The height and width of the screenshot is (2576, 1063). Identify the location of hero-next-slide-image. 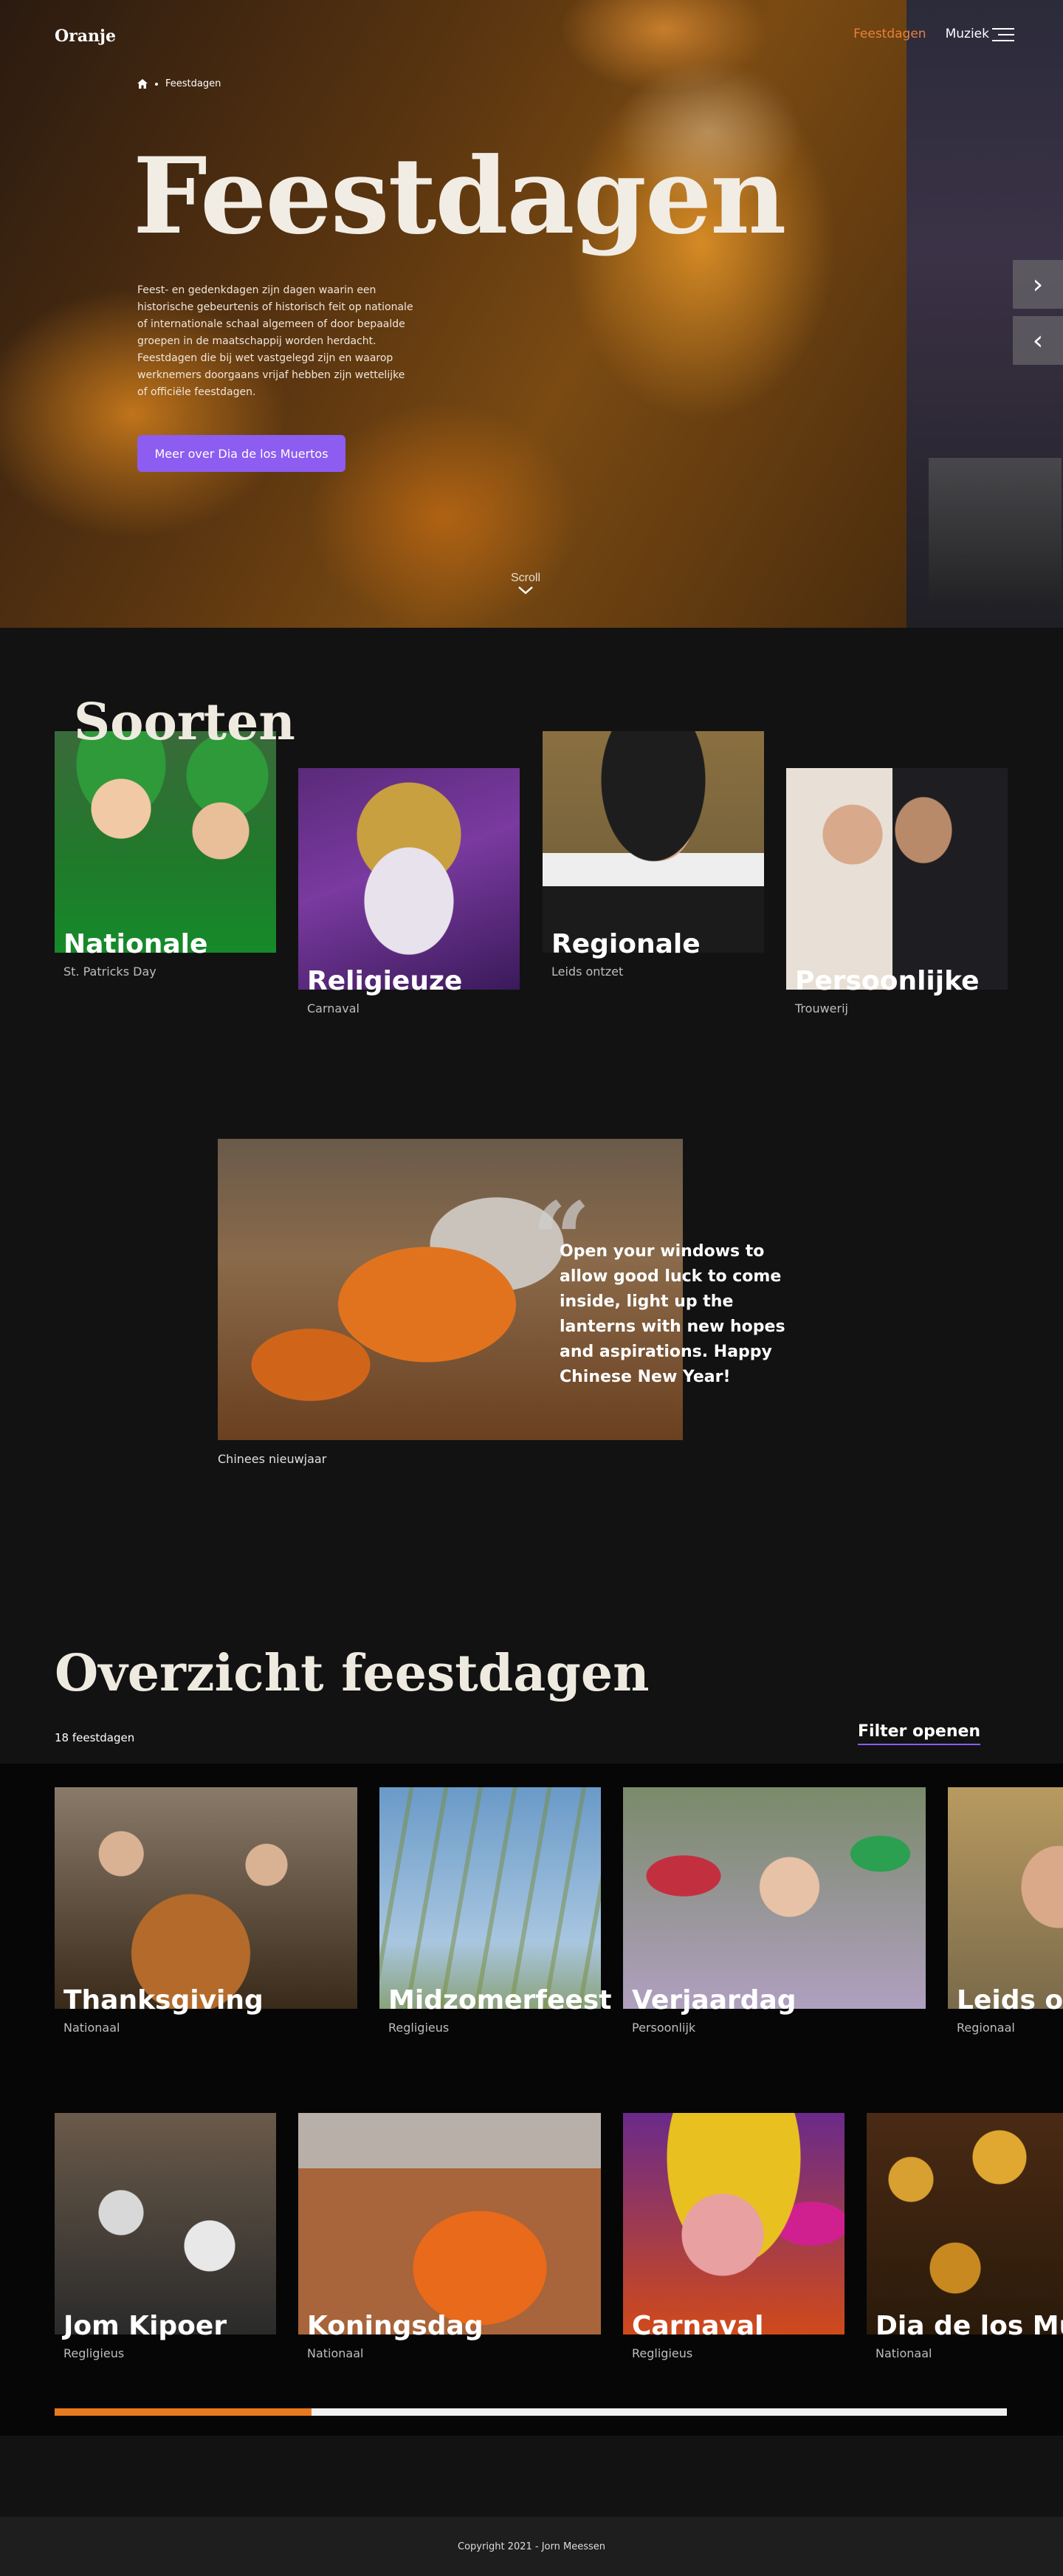
(985, 314).